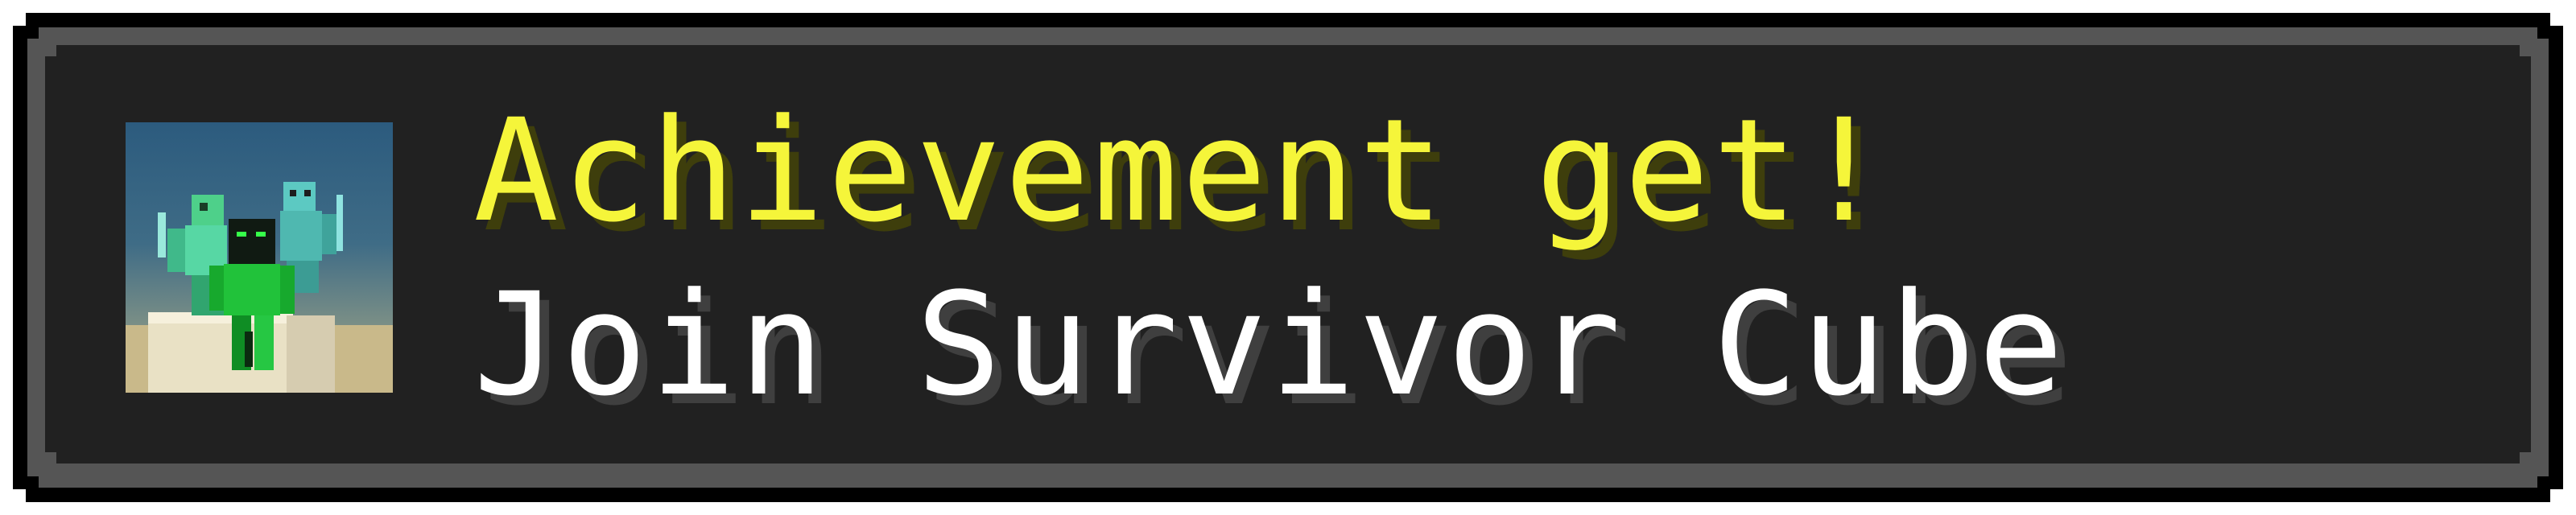 The height and width of the screenshot is (515, 2576). Describe the element at coordinates (259, 257) in the screenshot. I see `server-icon` at that location.